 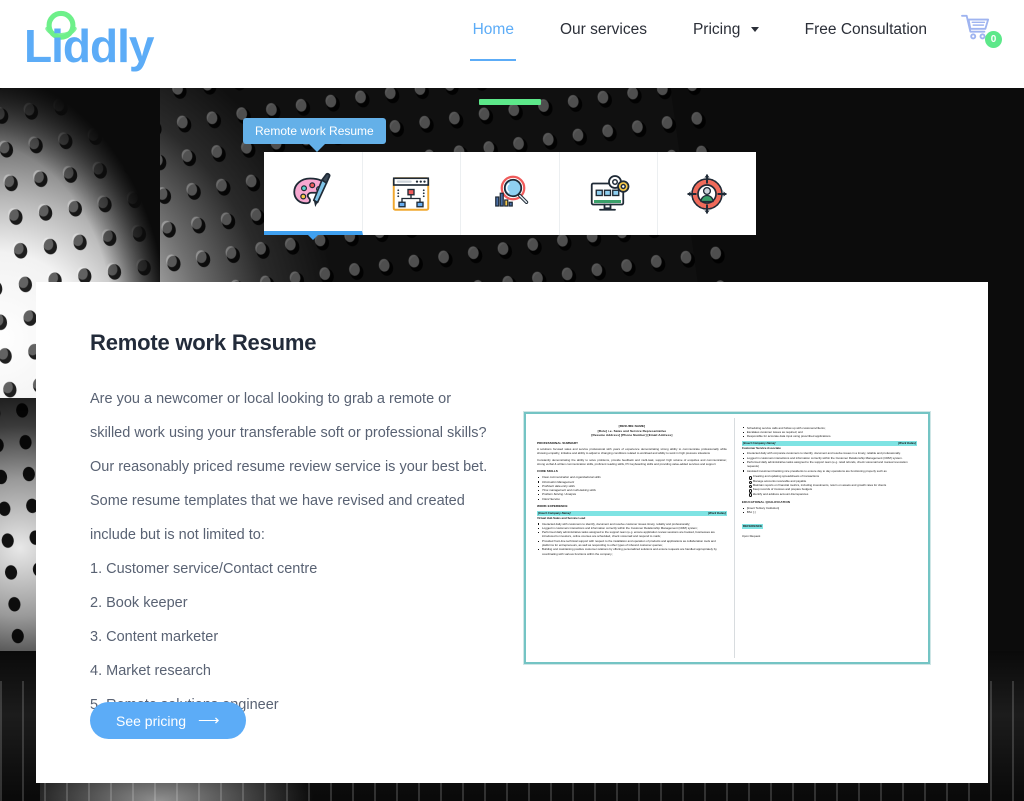 I want to click on tab-data-analysis, so click(x=510, y=193).